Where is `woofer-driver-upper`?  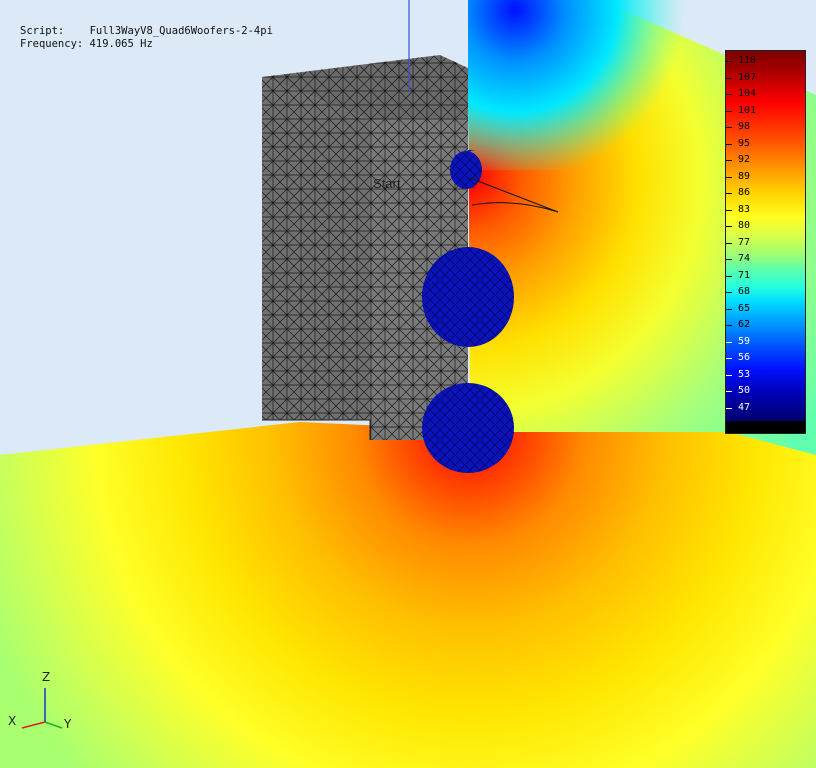
woofer-driver-upper is located at coordinates (468, 297).